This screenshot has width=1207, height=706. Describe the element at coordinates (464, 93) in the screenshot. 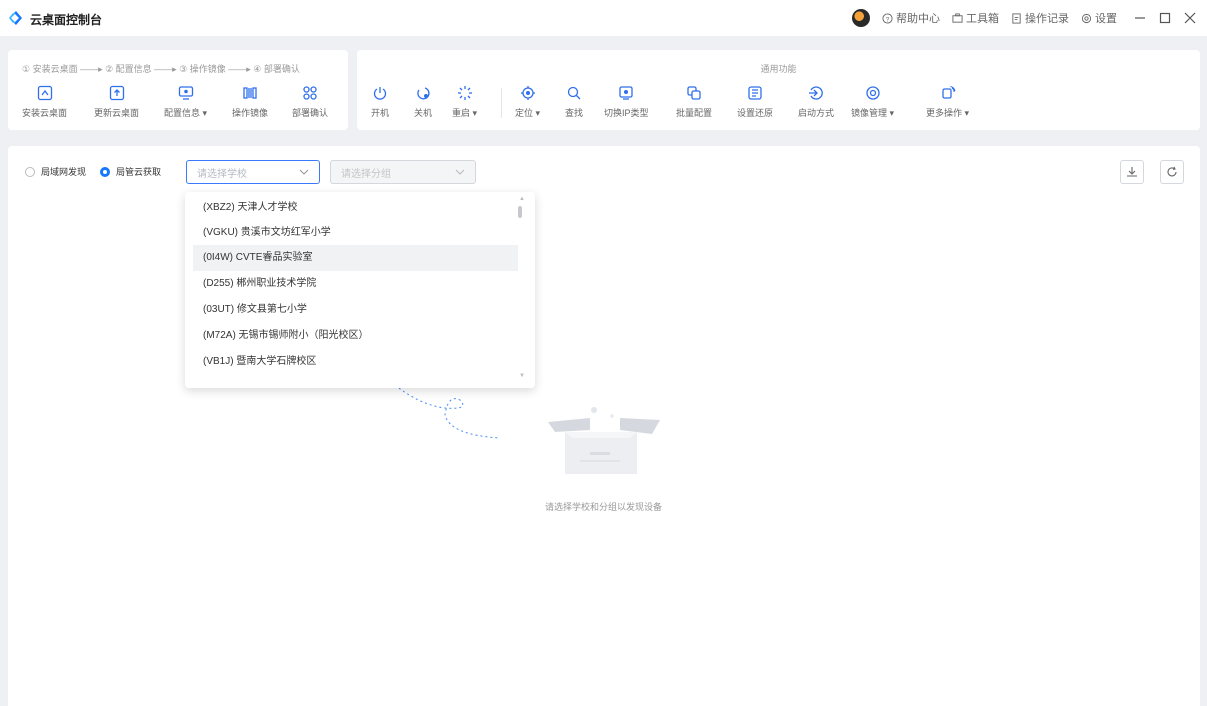

I see `restart-icon` at that location.